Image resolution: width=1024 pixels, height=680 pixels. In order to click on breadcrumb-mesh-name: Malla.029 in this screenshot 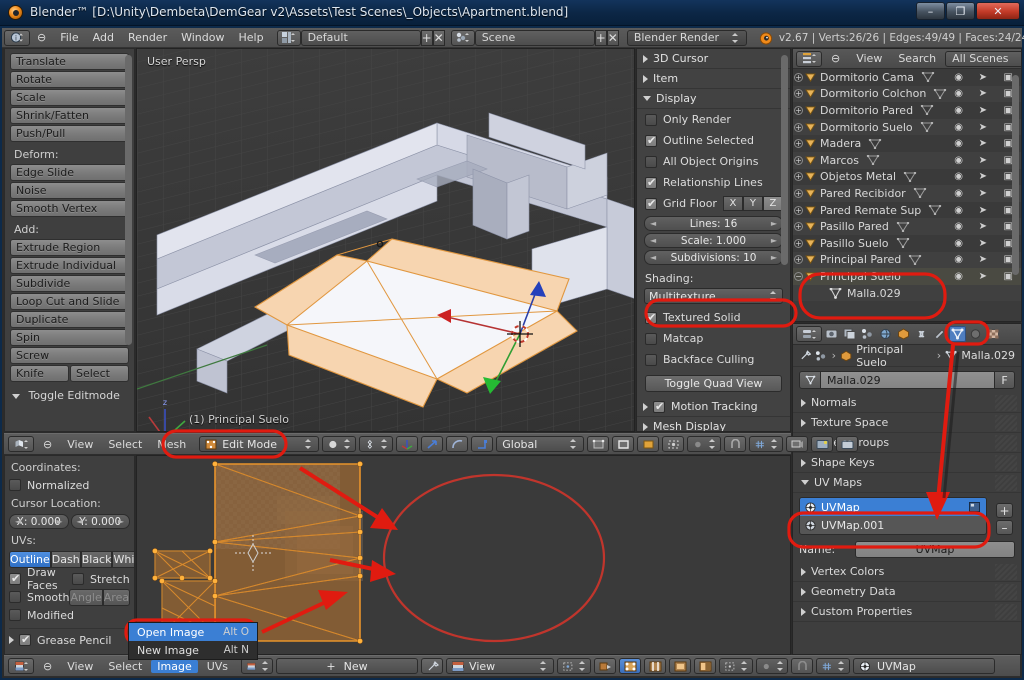, I will do `click(988, 355)`.